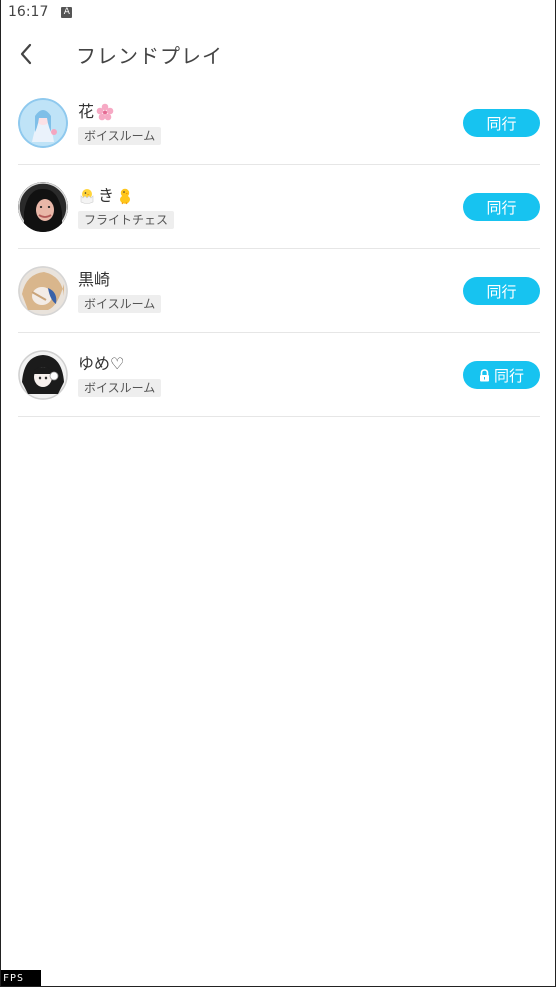 The width and height of the screenshot is (556, 987). What do you see at coordinates (279, 207) in the screenshot?
I see `friend-row: き フライトチェス 同行` at bounding box center [279, 207].